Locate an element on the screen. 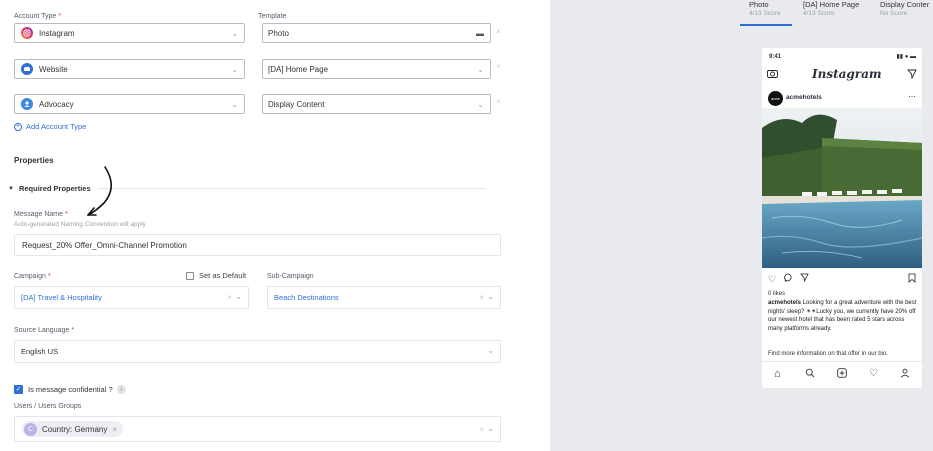 This screenshot has height=451, width=933. active-tab-underline is located at coordinates (766, 25).